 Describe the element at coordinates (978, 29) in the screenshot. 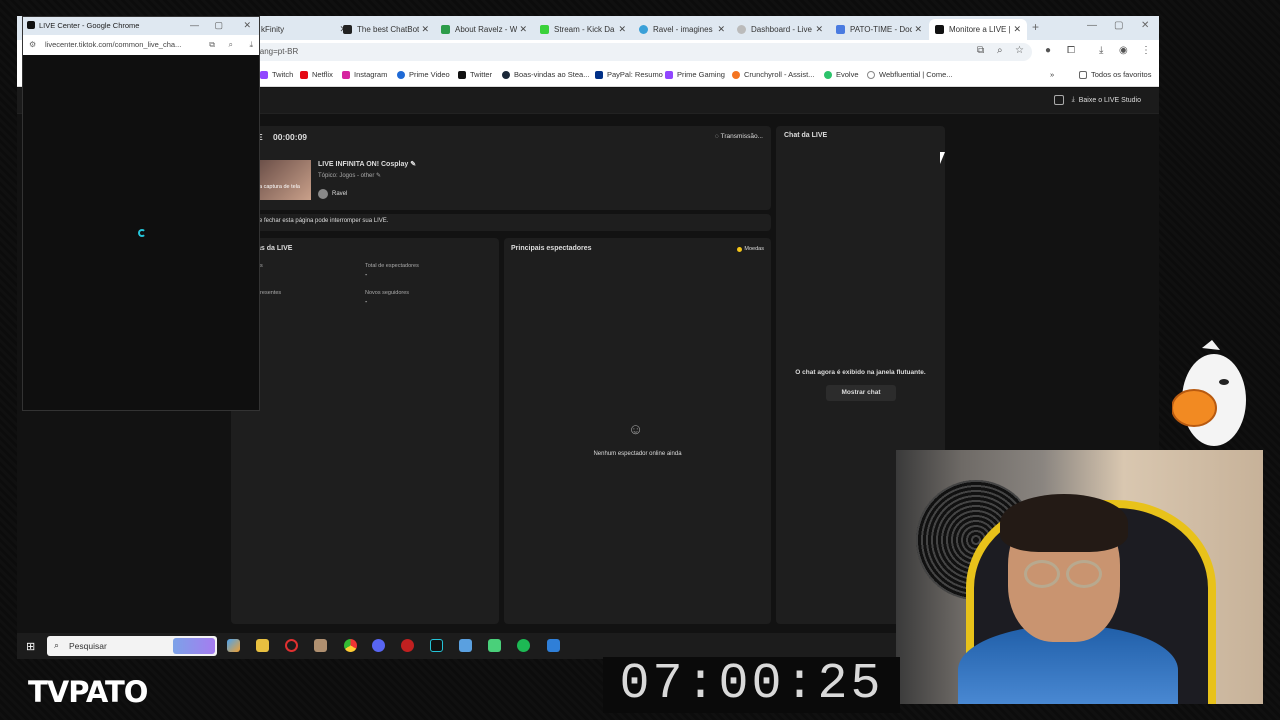

I see `tab-8-active: Monitore a LIVE | ✕` at that location.